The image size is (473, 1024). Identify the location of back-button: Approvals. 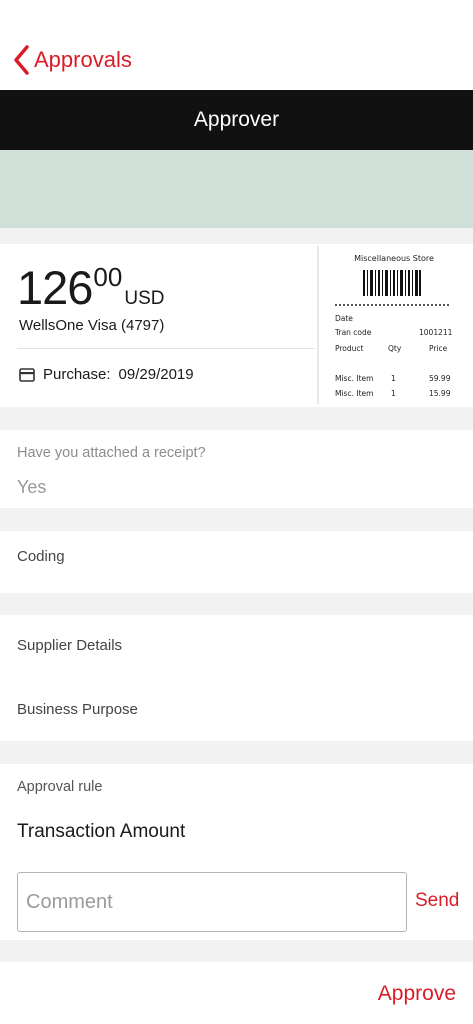
(72, 60).